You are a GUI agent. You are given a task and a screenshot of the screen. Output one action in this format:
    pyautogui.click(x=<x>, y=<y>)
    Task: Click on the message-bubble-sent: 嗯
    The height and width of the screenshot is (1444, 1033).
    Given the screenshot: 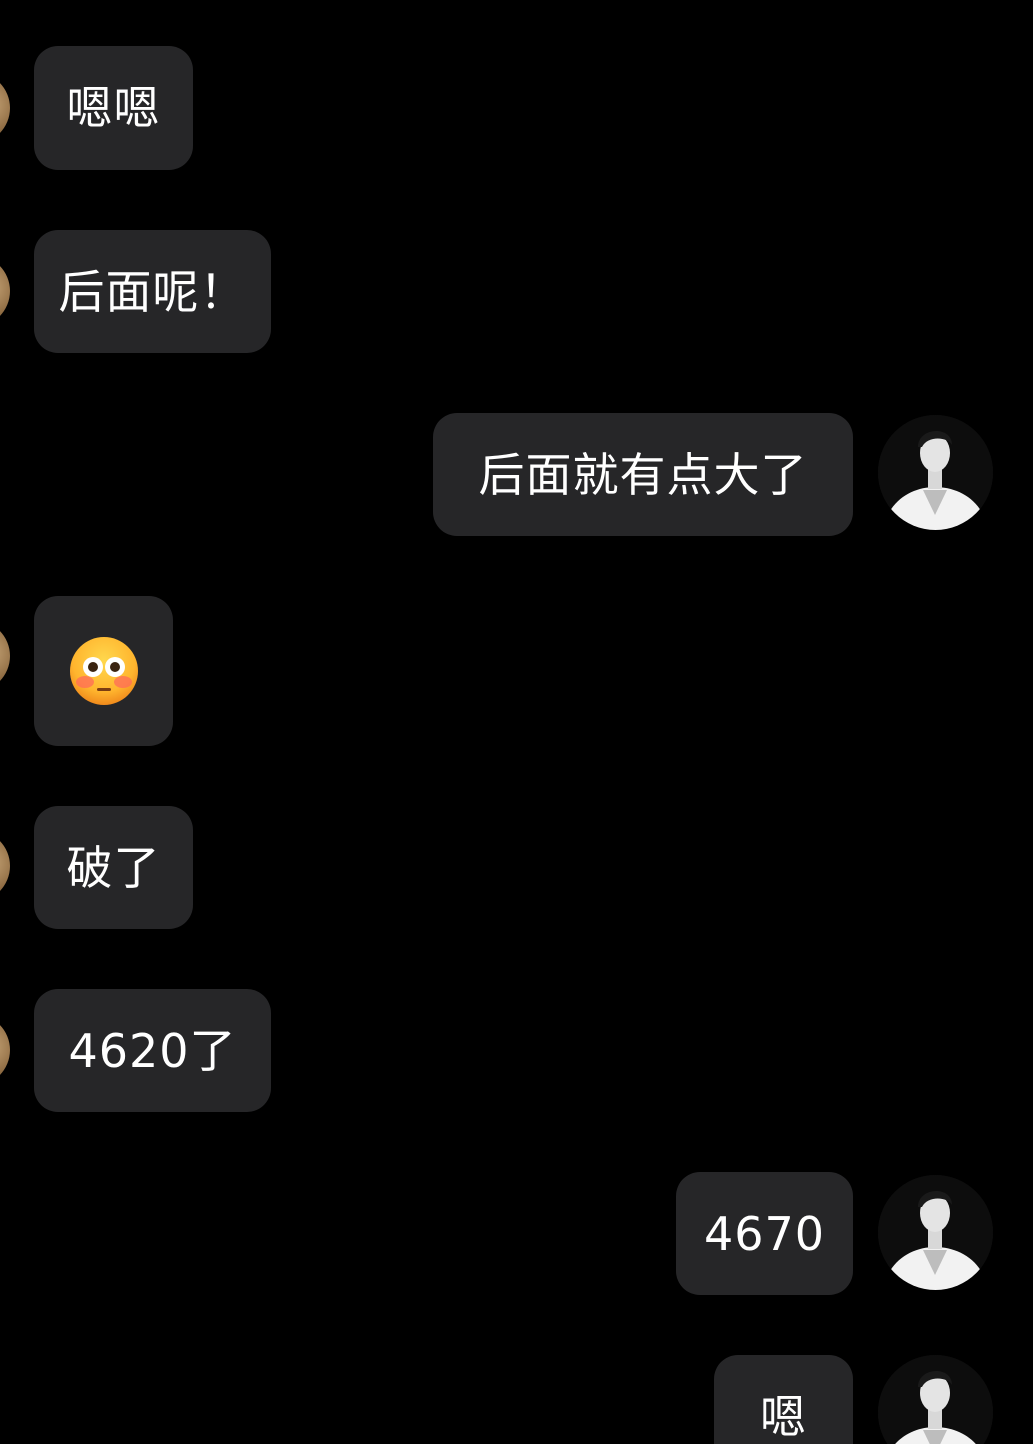 What is the action you would take?
    pyautogui.click(x=783, y=1399)
    